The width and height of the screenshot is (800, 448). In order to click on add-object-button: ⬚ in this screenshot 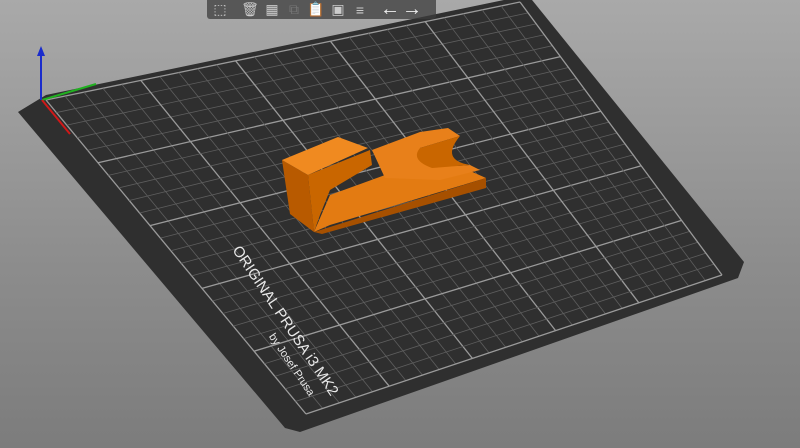, I will do `click(220, 10)`.